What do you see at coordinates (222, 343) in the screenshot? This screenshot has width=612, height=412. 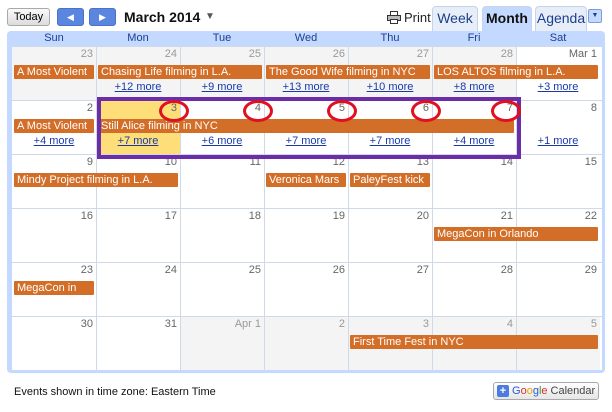 I see `day-cell: Apr 1` at bounding box center [222, 343].